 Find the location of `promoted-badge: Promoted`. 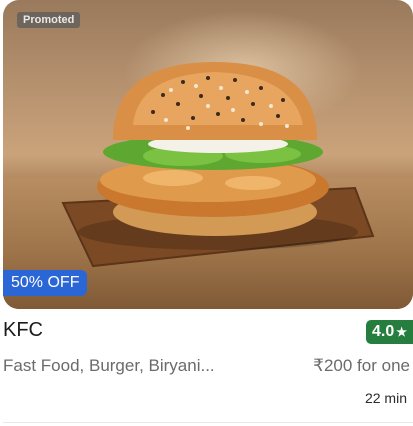

promoted-badge: Promoted is located at coordinates (49, 20).